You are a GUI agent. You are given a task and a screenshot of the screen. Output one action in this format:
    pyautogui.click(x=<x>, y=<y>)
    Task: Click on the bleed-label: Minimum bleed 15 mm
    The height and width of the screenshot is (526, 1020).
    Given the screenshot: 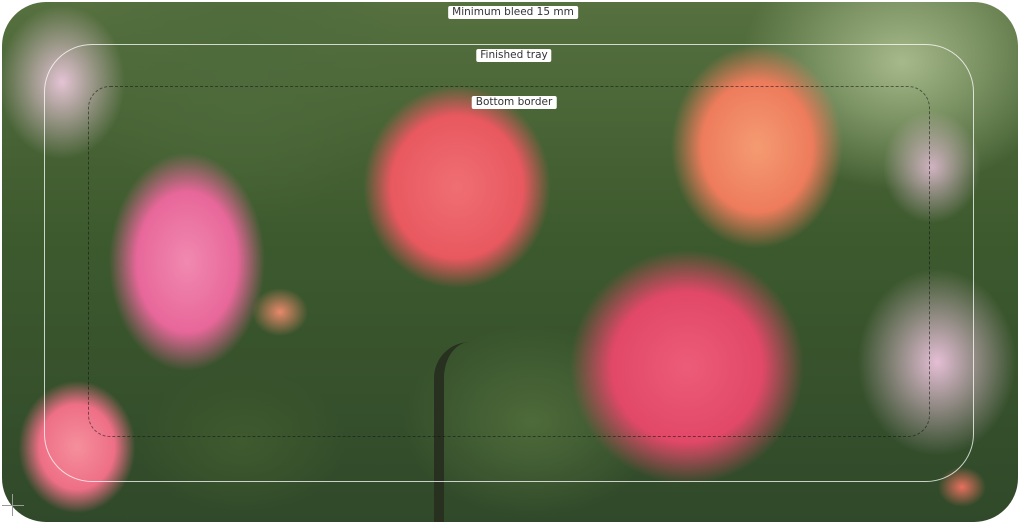 What is the action you would take?
    pyautogui.click(x=513, y=12)
    